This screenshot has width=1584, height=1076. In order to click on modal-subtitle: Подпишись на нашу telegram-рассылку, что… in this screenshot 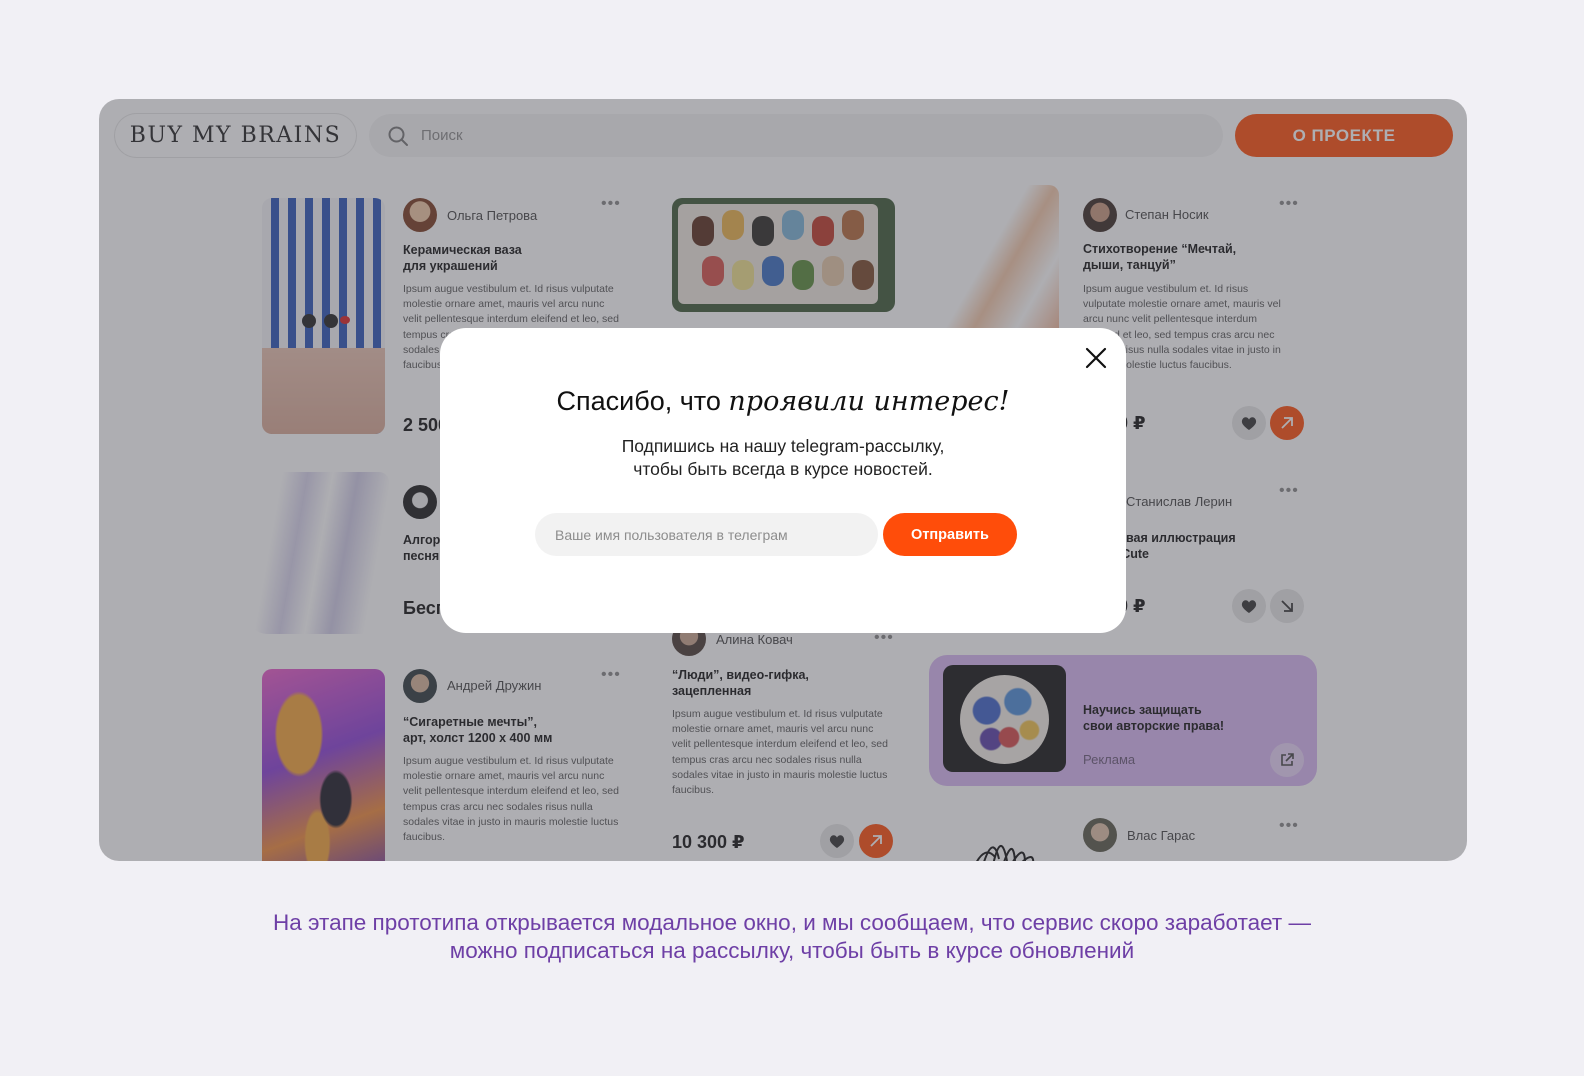, I will do `click(783, 457)`.